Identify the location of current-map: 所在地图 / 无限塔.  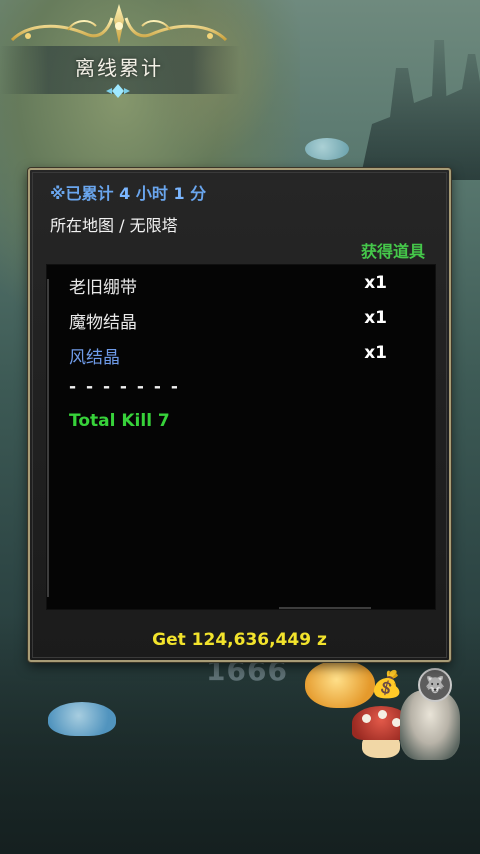
(114, 225).